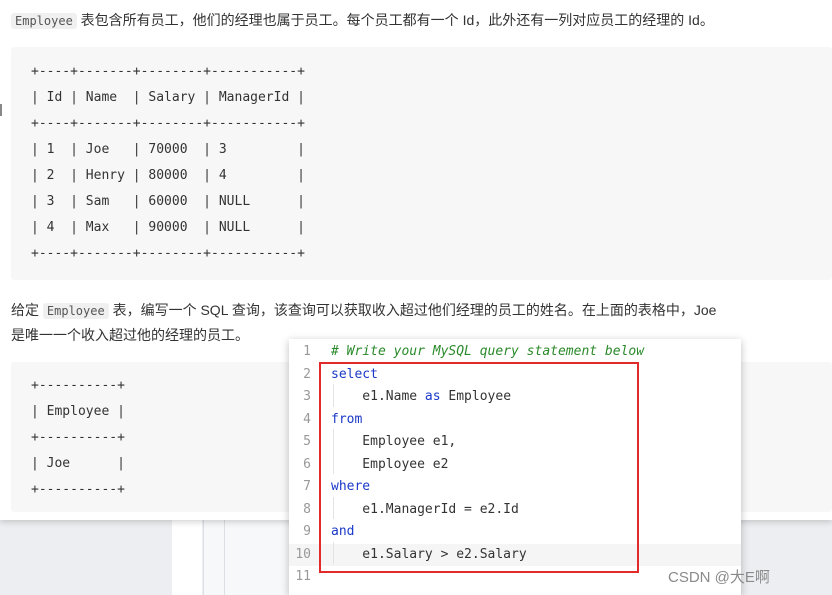 Image resolution: width=832 pixels, height=595 pixels. I want to click on line-number: 10, so click(303, 554).